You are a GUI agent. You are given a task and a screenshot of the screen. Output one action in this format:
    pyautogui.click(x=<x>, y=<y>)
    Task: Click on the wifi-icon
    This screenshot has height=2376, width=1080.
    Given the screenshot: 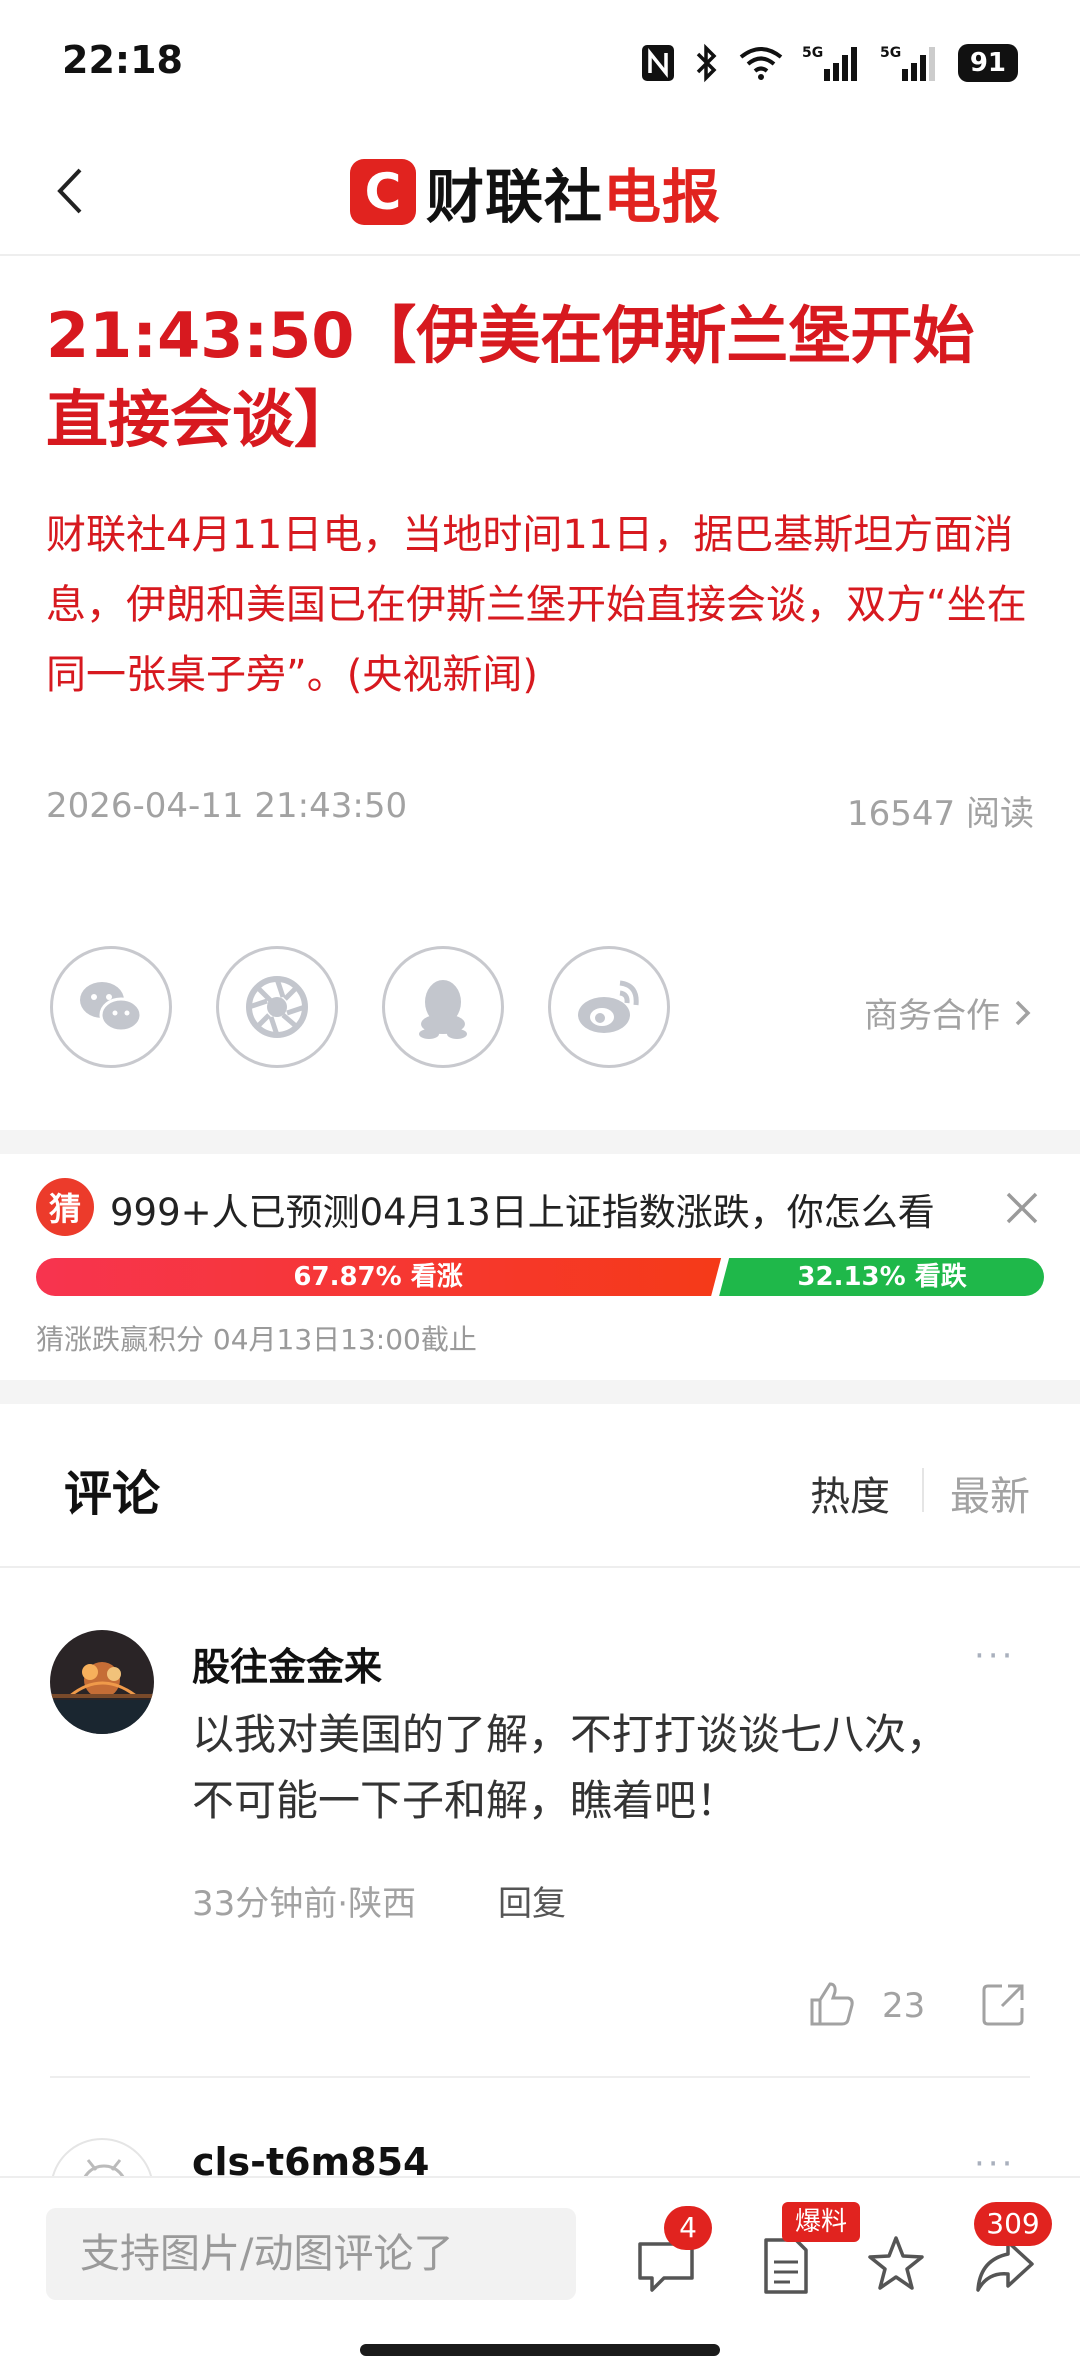 What is the action you would take?
    pyautogui.click(x=761, y=63)
    